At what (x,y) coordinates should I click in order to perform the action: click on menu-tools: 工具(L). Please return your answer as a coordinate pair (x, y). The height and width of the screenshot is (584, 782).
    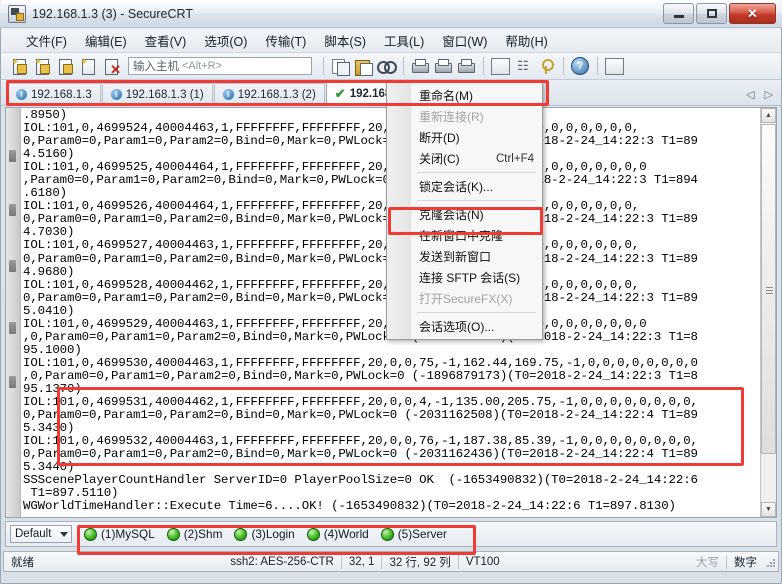
    Looking at the image, I should click on (404, 40).